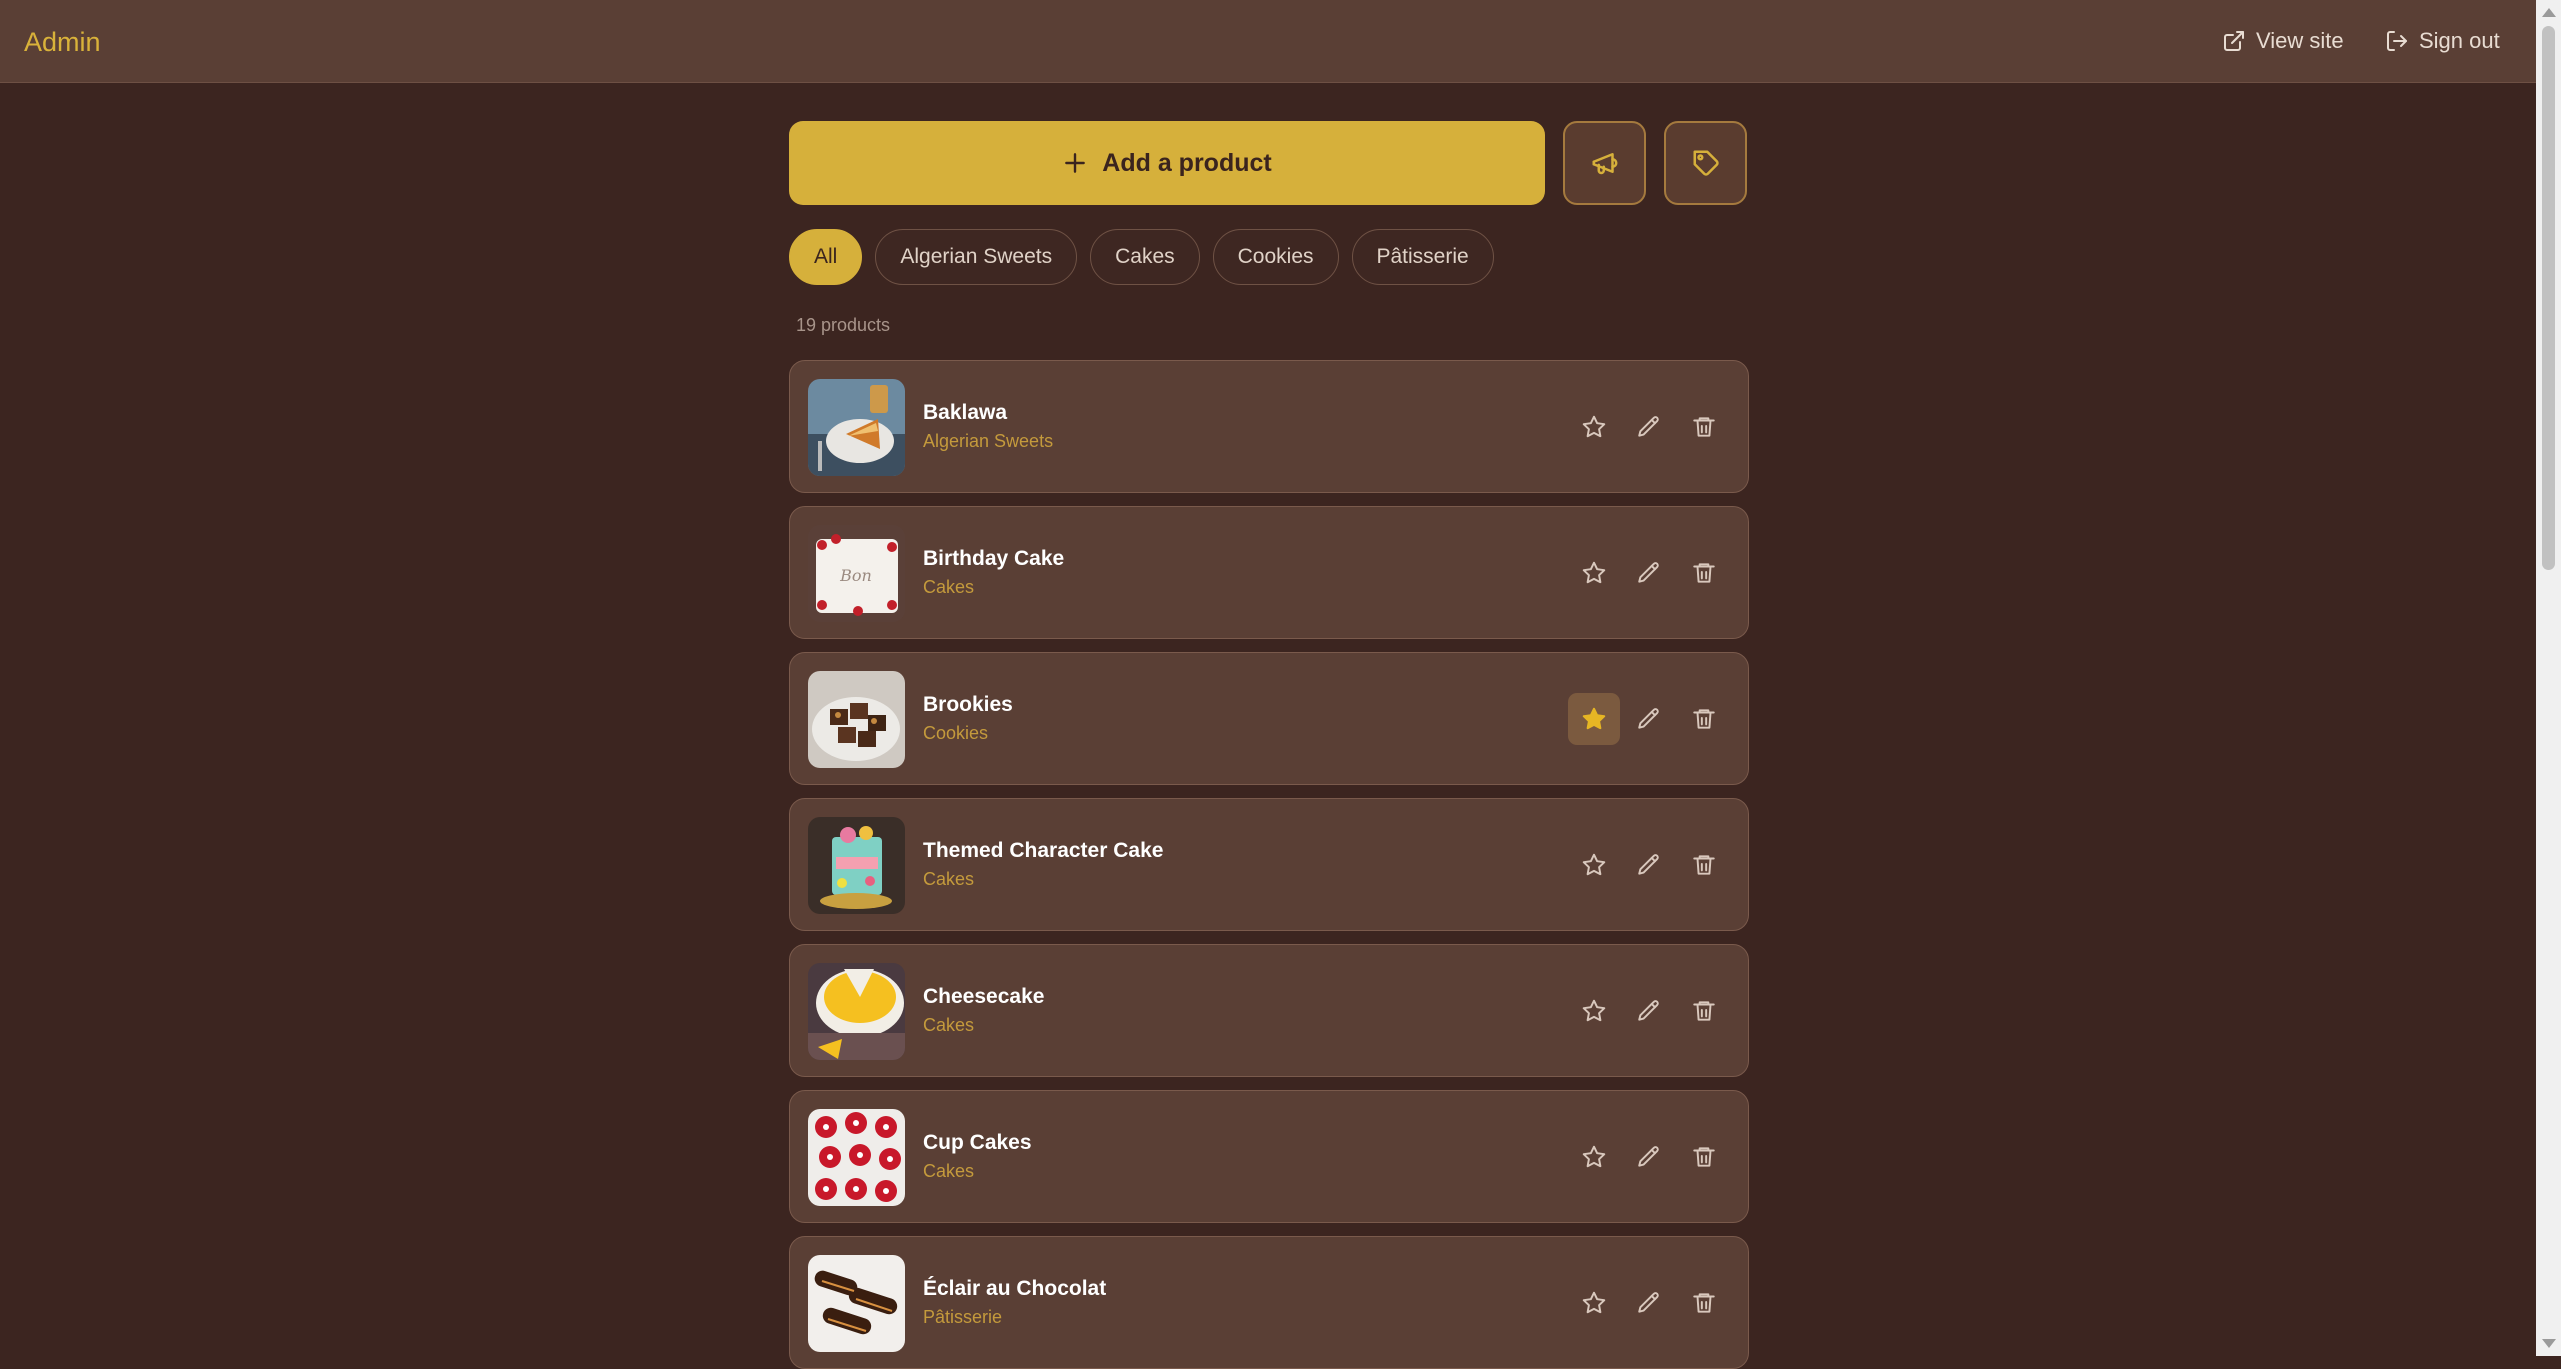  What do you see at coordinates (2548, 678) in the screenshot?
I see `vertical-scrollbar` at bounding box center [2548, 678].